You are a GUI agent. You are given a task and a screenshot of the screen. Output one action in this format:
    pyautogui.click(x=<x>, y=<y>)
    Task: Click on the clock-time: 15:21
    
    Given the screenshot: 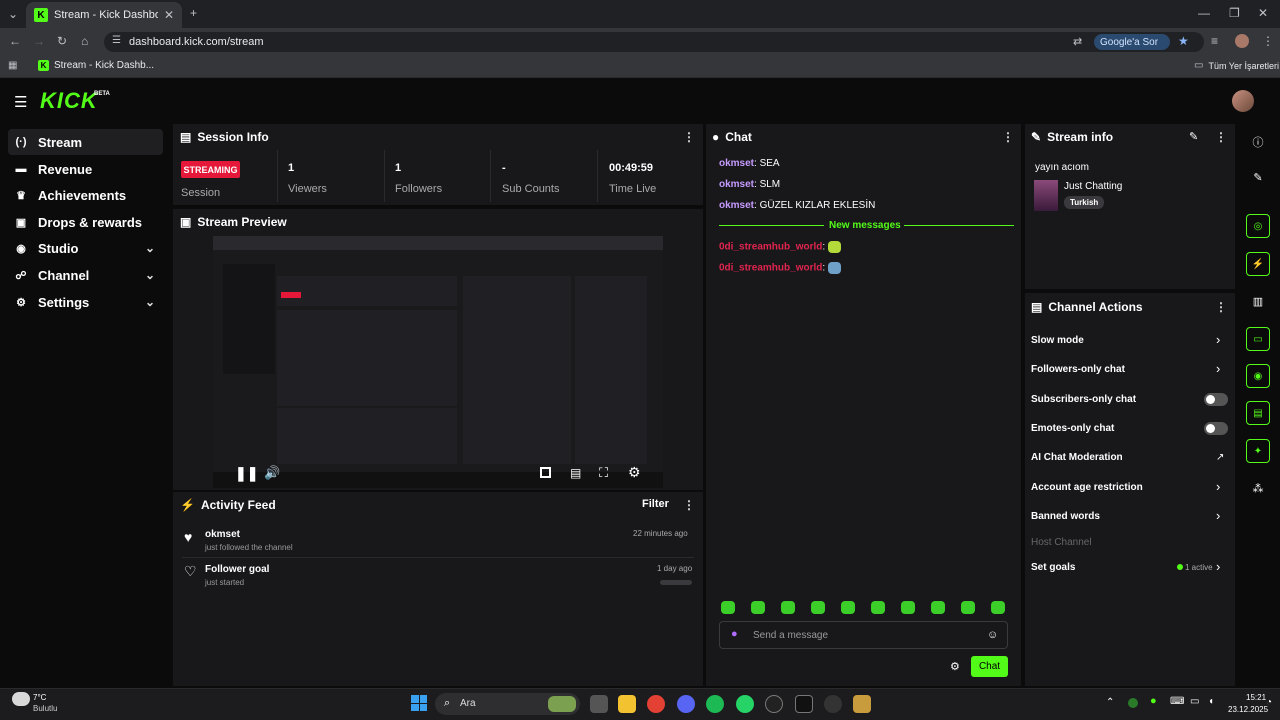 What is the action you would take?
    pyautogui.click(x=1256, y=697)
    